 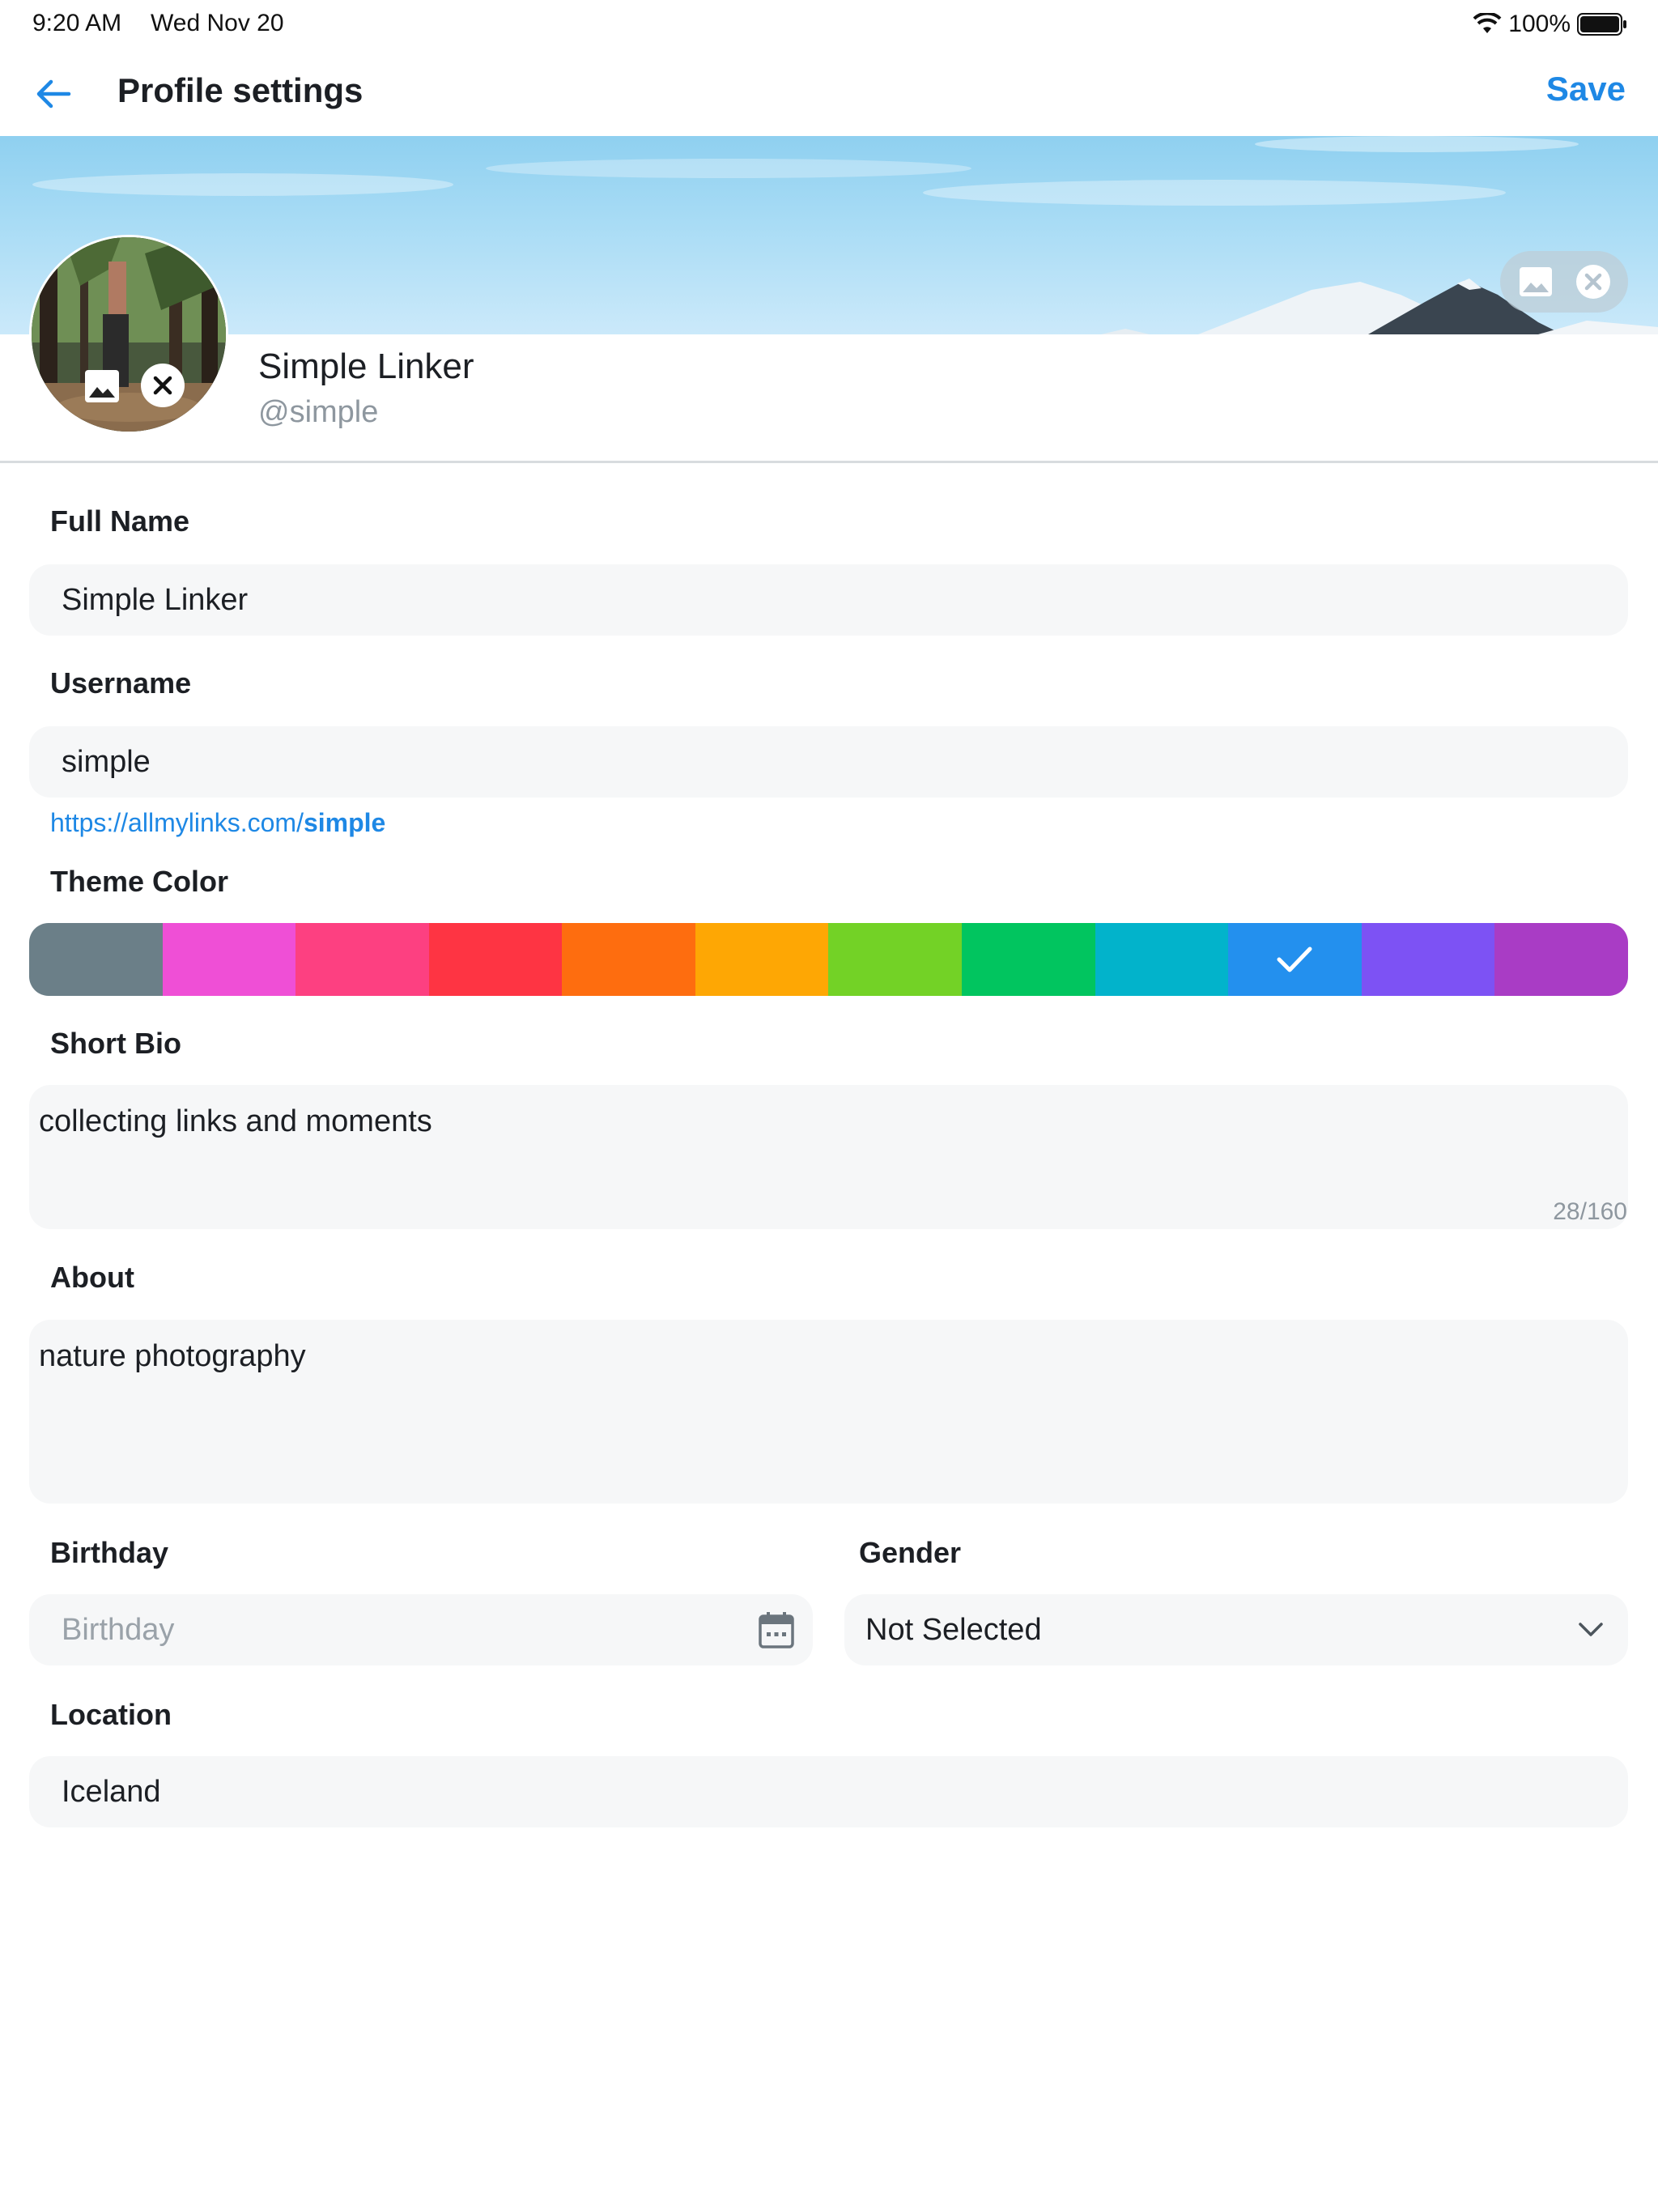 I want to click on avatar, so click(x=128, y=335).